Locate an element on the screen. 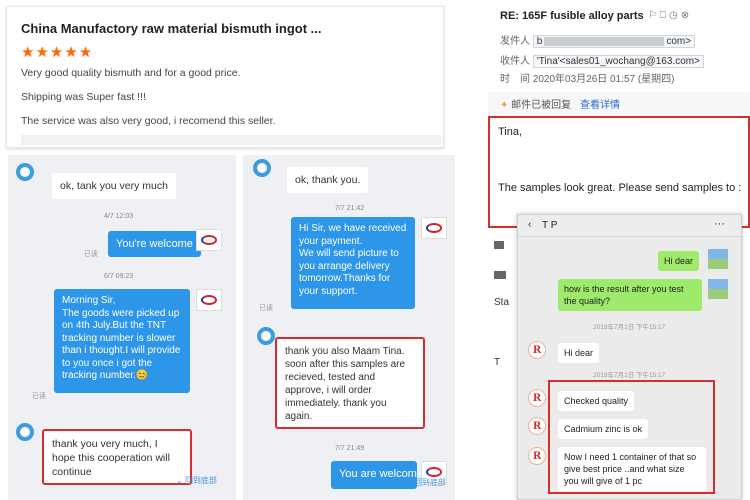  email-from-row: 发件人 b com> is located at coordinates (598, 40).